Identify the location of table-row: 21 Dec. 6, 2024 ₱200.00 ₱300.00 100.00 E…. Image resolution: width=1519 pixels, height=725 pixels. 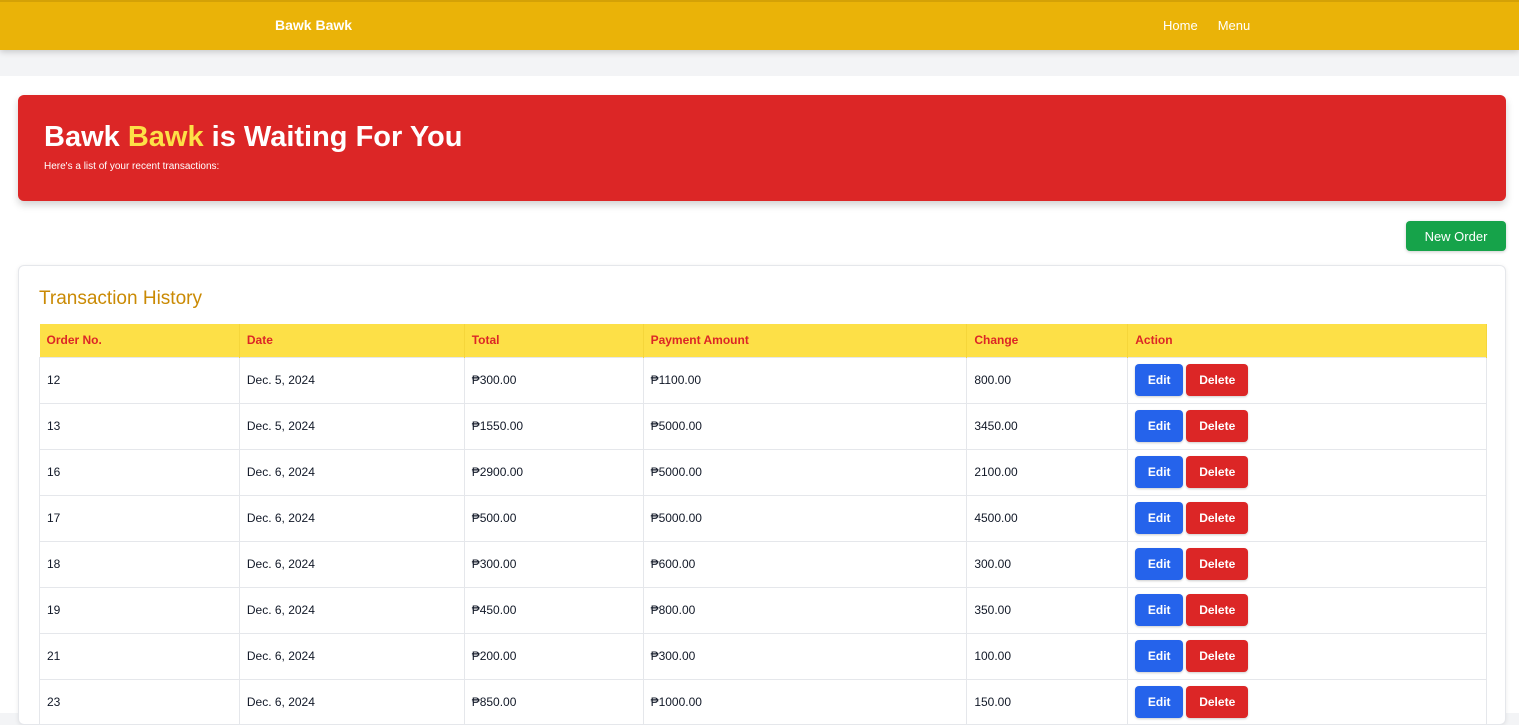
(763, 655).